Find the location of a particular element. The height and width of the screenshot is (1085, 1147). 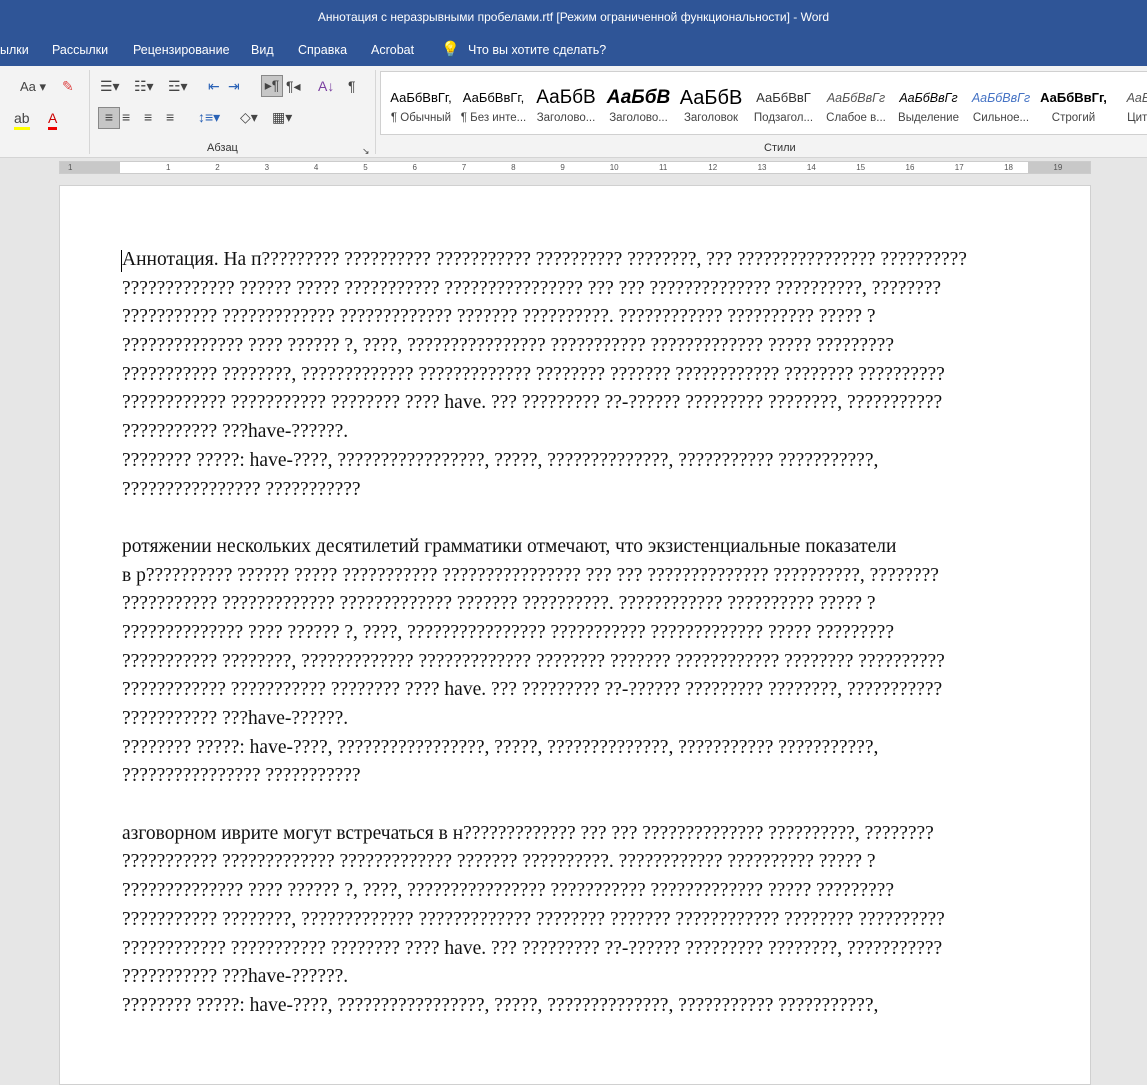

ruler-label: 13 is located at coordinates (762, 167).